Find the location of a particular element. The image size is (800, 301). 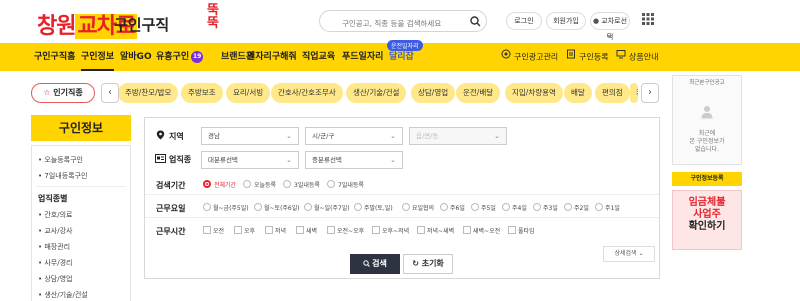

grid-menu-icon is located at coordinates (648, 19).